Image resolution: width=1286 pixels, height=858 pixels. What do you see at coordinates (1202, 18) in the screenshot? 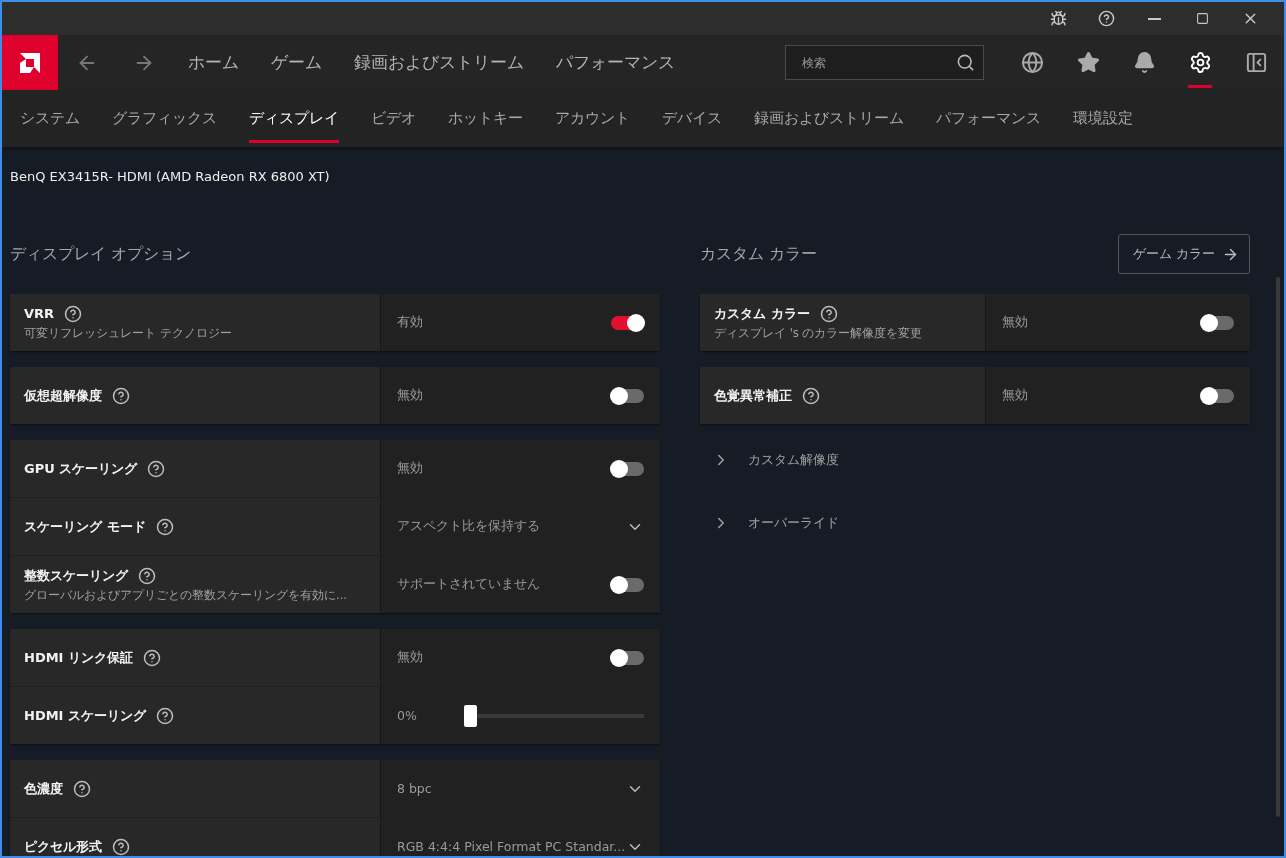
I see `maximize-icon` at bounding box center [1202, 18].